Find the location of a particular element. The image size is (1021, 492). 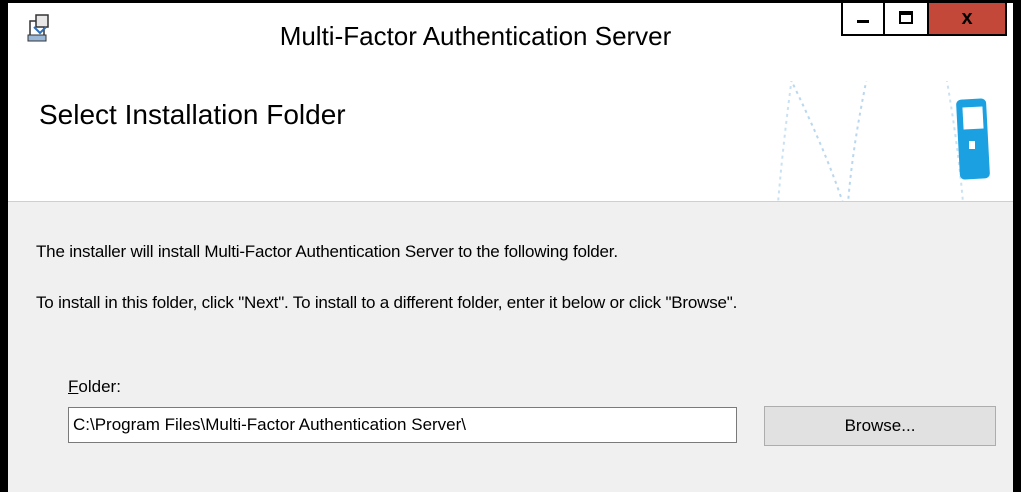

window-title: Multi-Factor Authentication Server is located at coordinates (475, 36).